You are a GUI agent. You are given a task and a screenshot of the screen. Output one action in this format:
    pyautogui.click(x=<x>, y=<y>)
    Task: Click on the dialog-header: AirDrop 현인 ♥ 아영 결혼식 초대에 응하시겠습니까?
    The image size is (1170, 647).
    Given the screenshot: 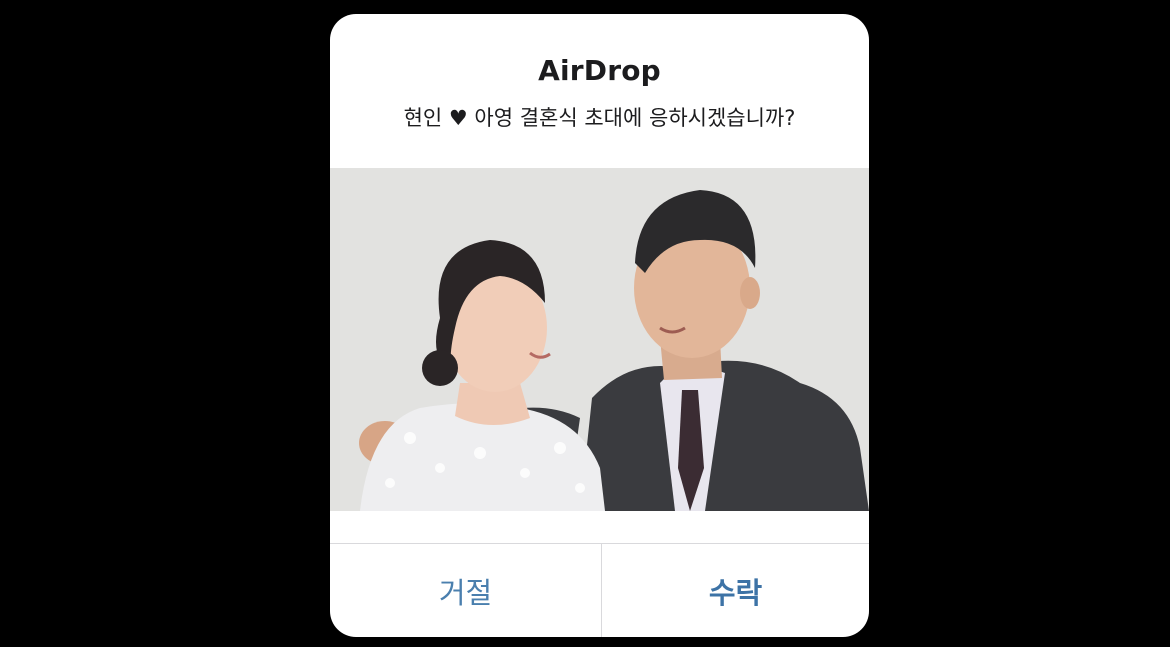 What is the action you would take?
    pyautogui.click(x=599, y=91)
    